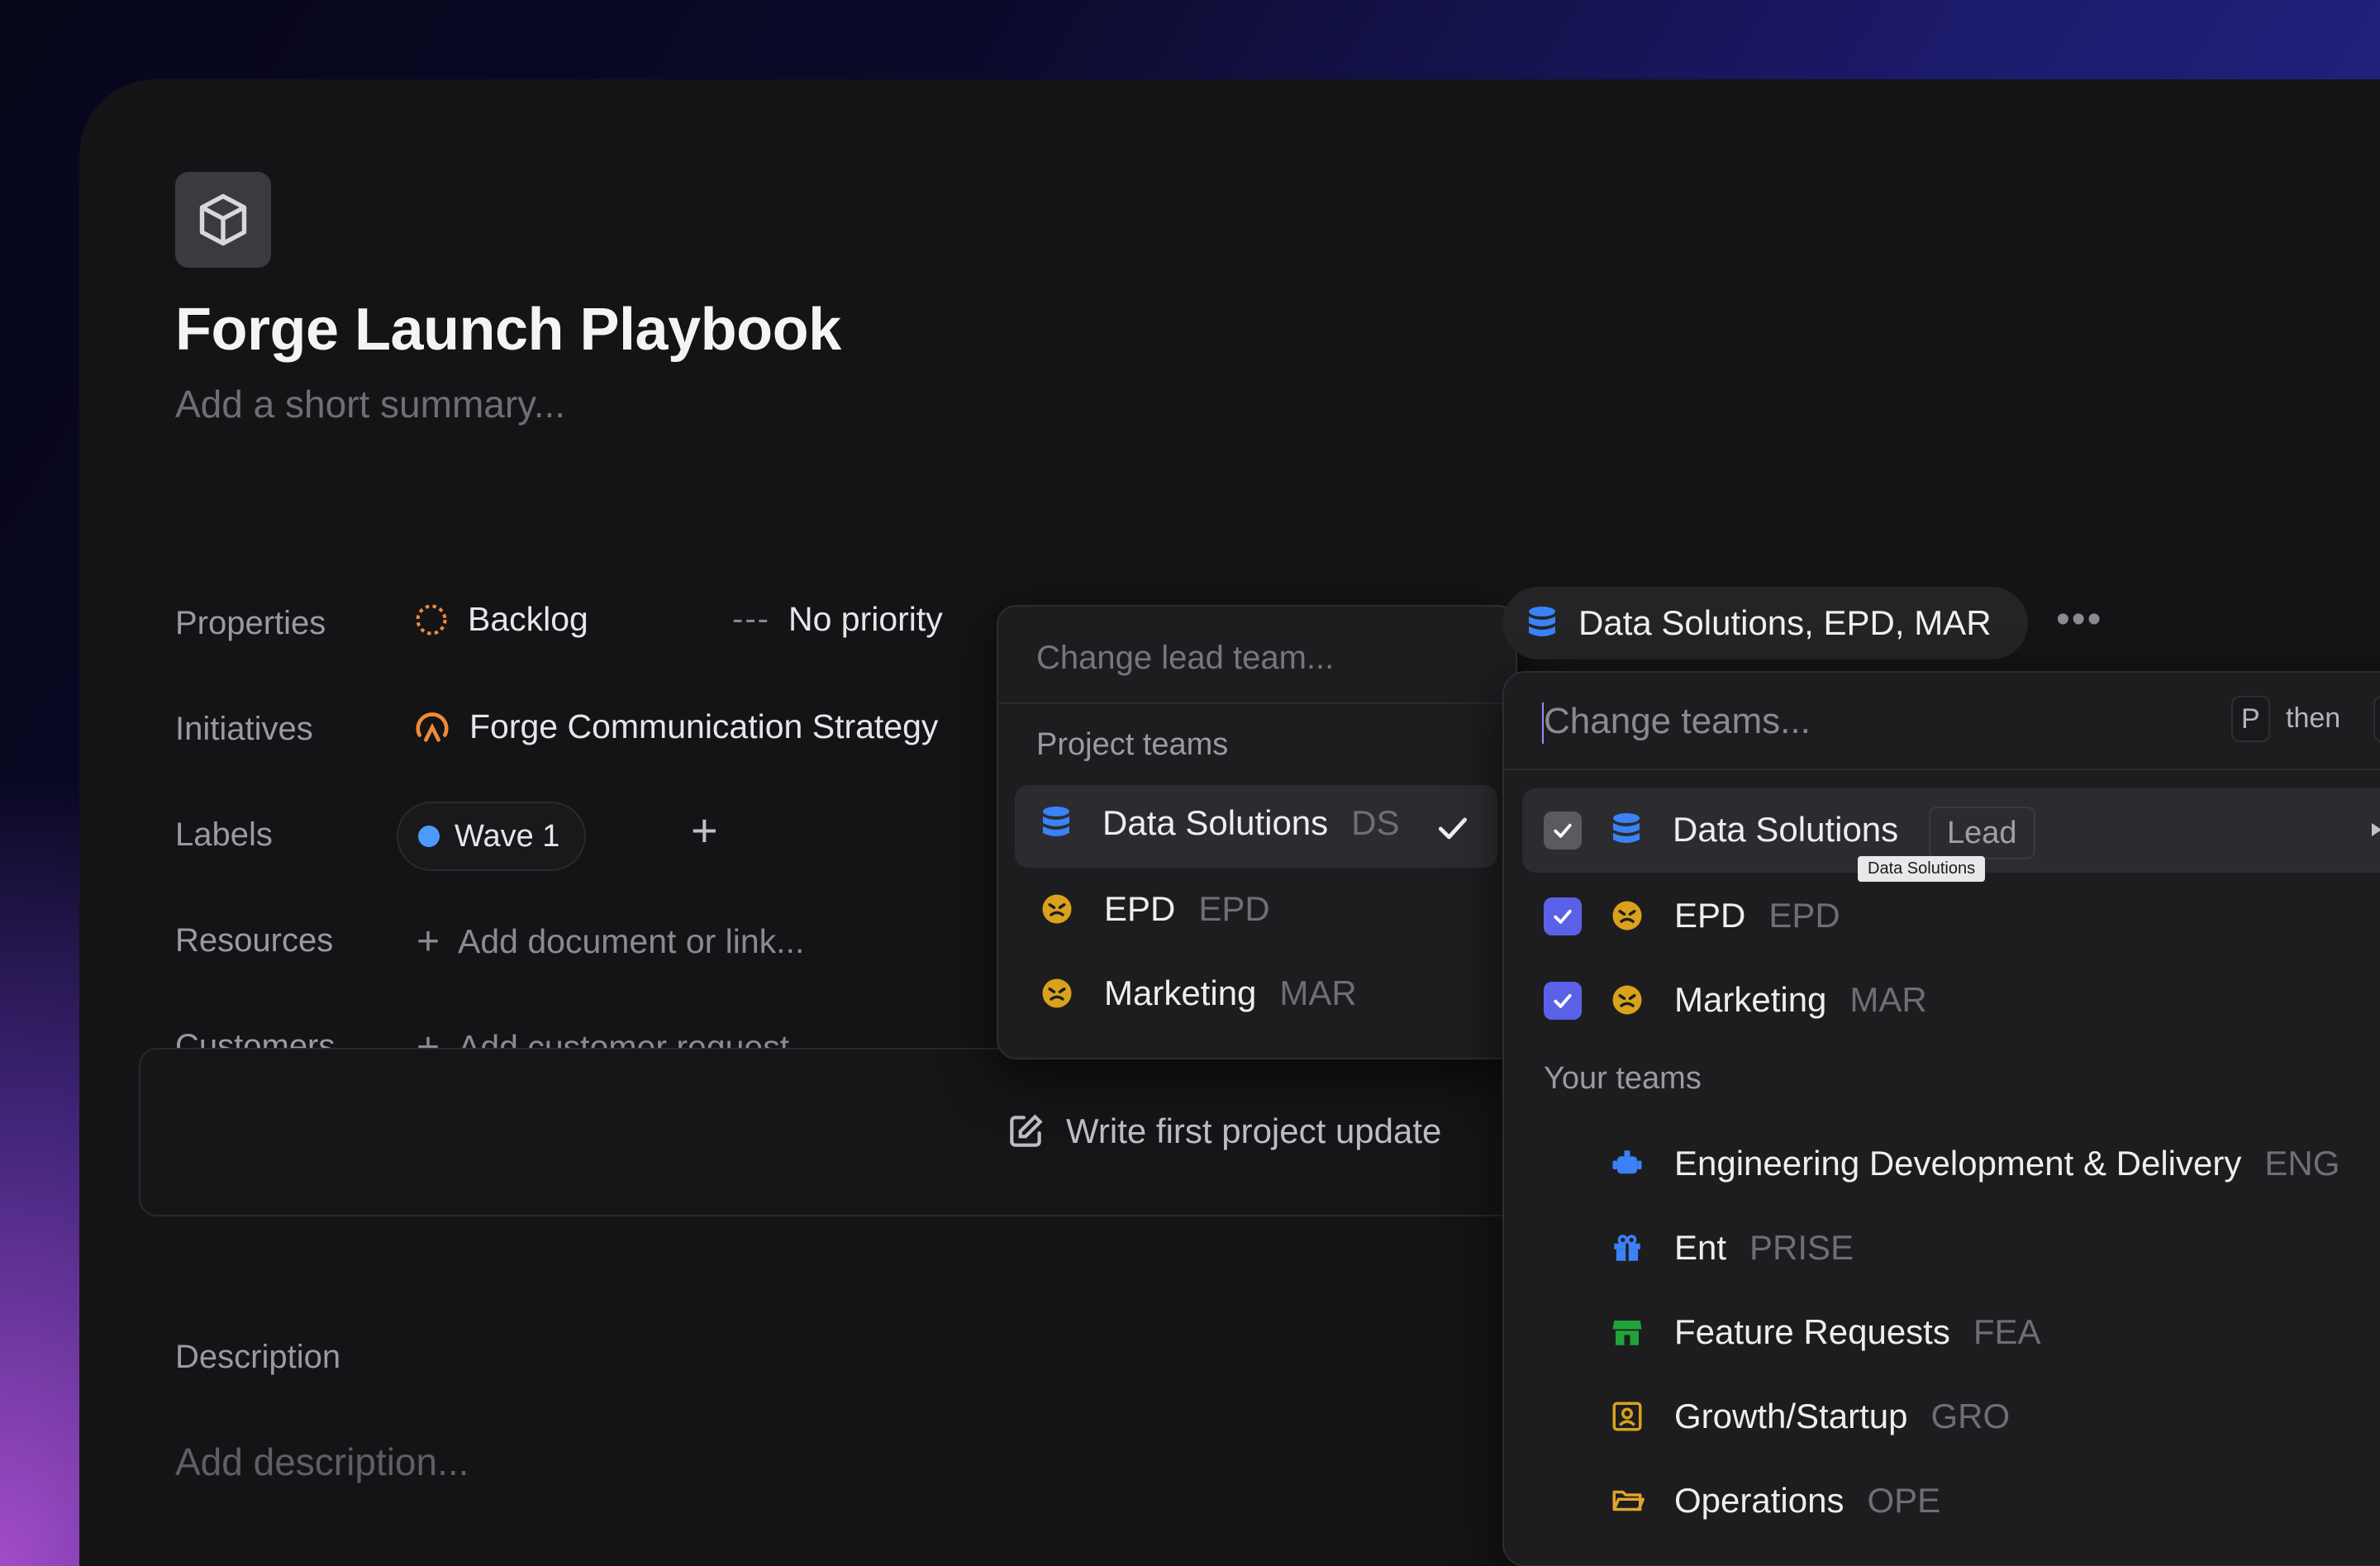 The width and height of the screenshot is (2380, 1566). What do you see at coordinates (1627, 1248) in the screenshot?
I see `gift-icon` at bounding box center [1627, 1248].